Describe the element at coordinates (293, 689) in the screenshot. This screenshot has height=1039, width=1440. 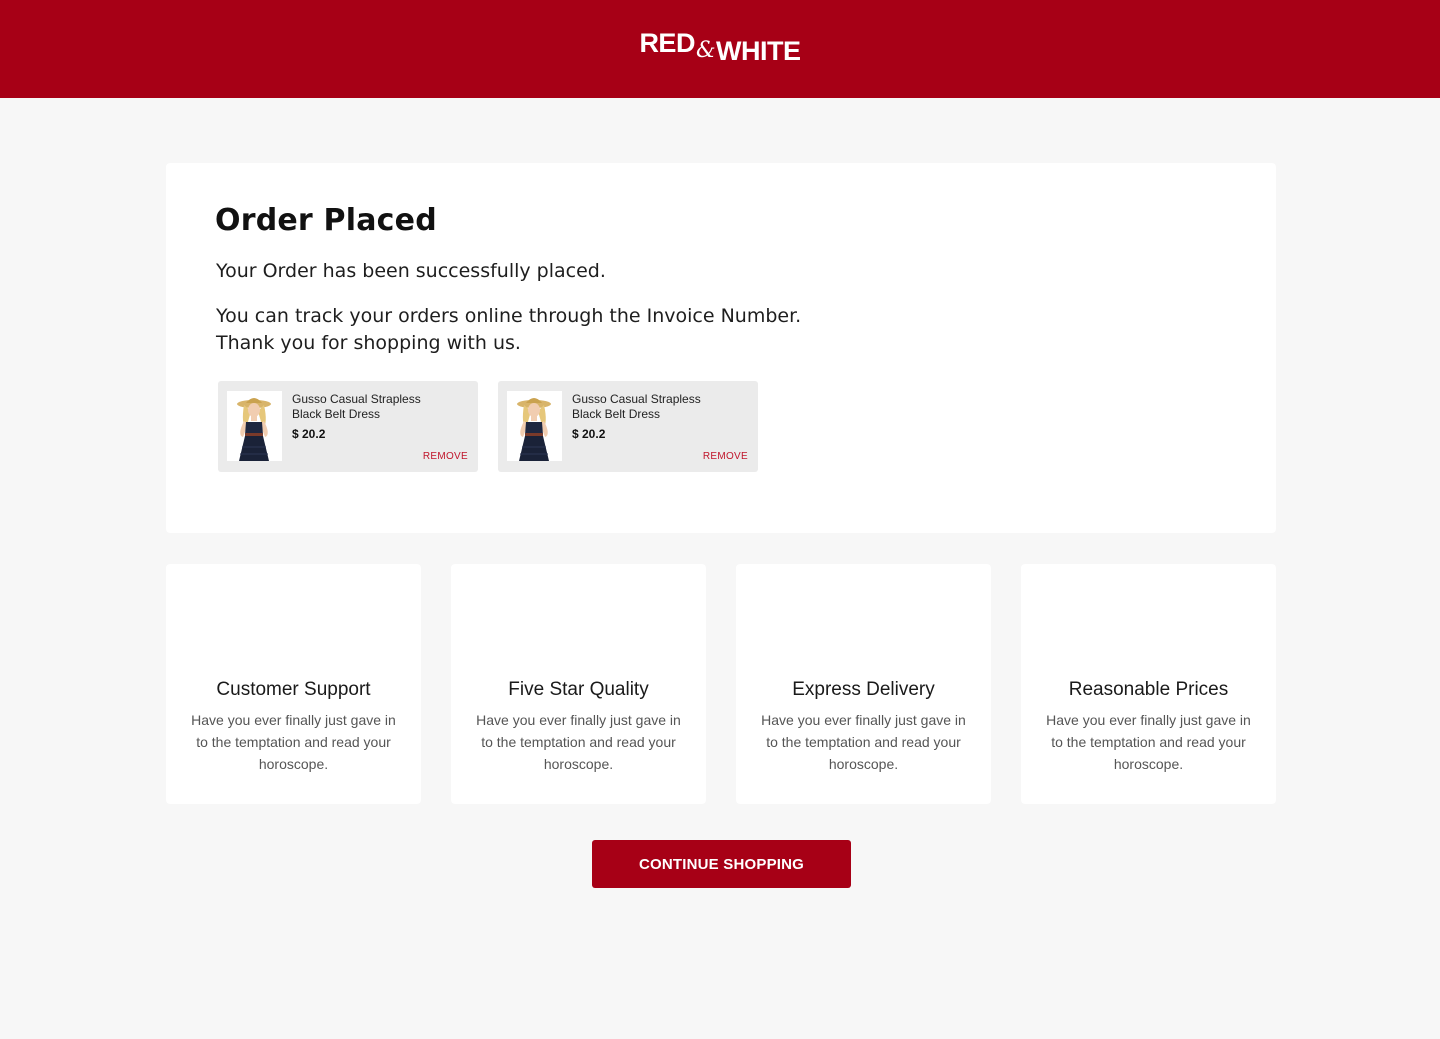
I see `feature-title: Customer Support` at that location.